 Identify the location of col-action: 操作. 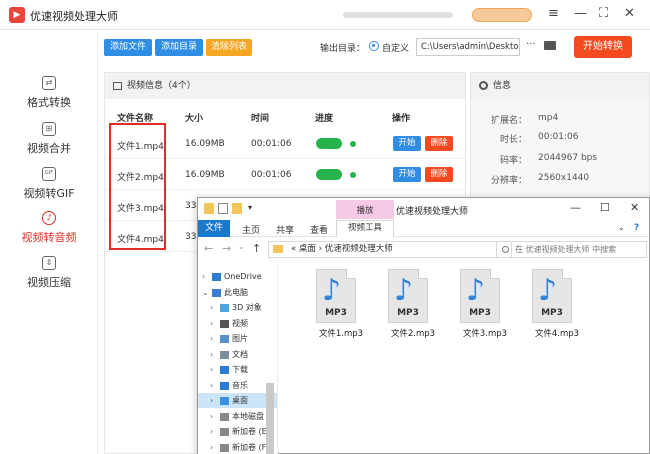
(401, 119).